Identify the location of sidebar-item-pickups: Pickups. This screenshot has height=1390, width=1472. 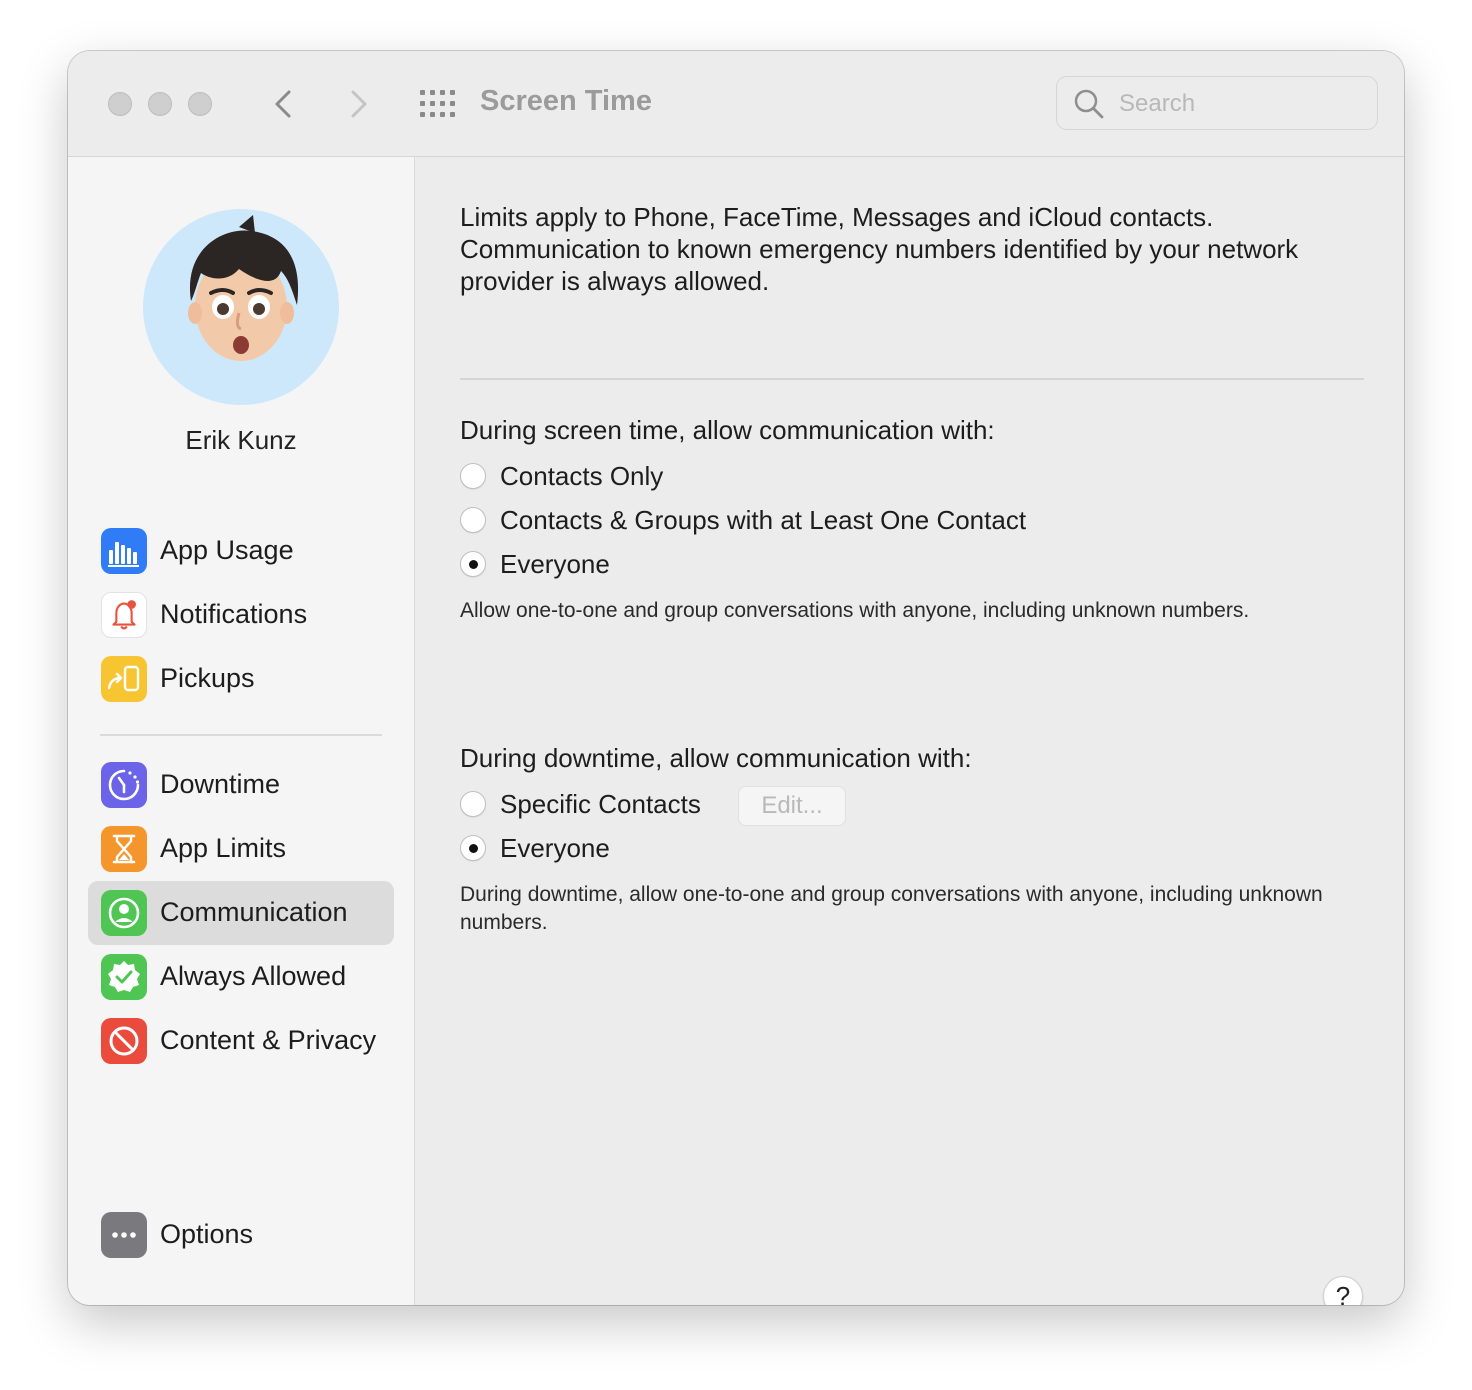
(241, 679).